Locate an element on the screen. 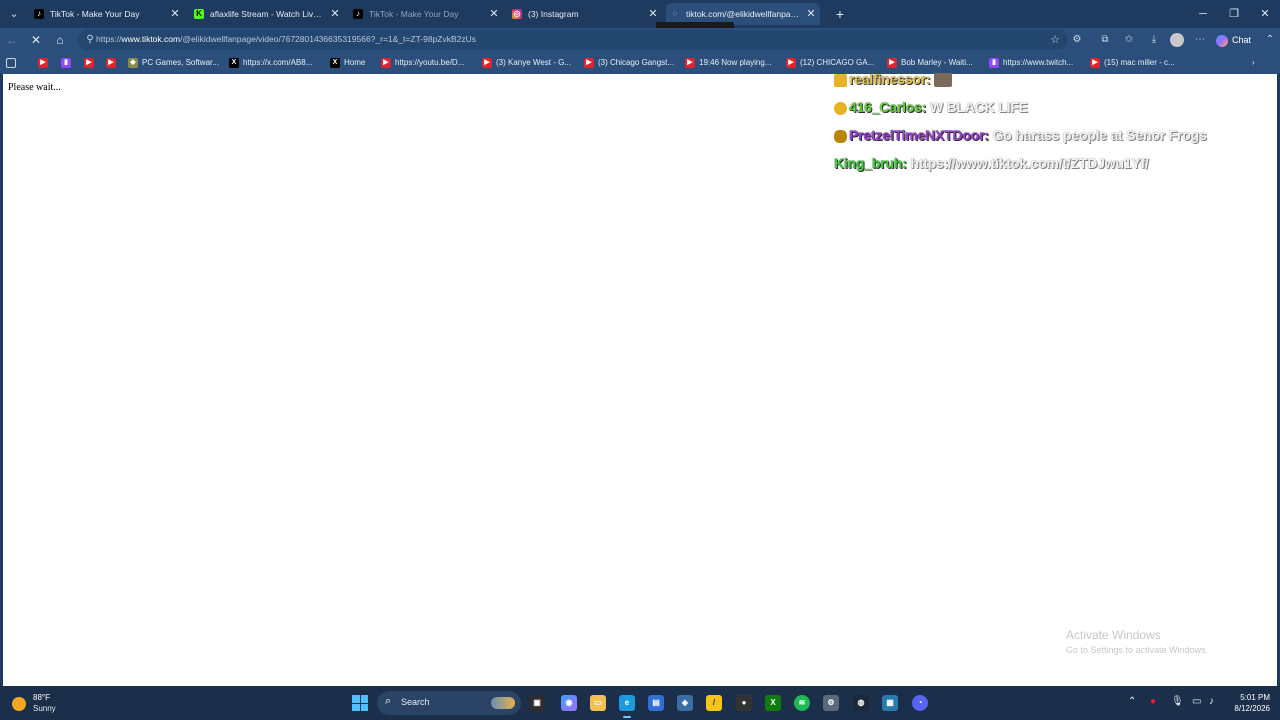 This screenshot has height=720, width=1280. file-explorer-icon: ▭ is located at coordinates (598, 703).